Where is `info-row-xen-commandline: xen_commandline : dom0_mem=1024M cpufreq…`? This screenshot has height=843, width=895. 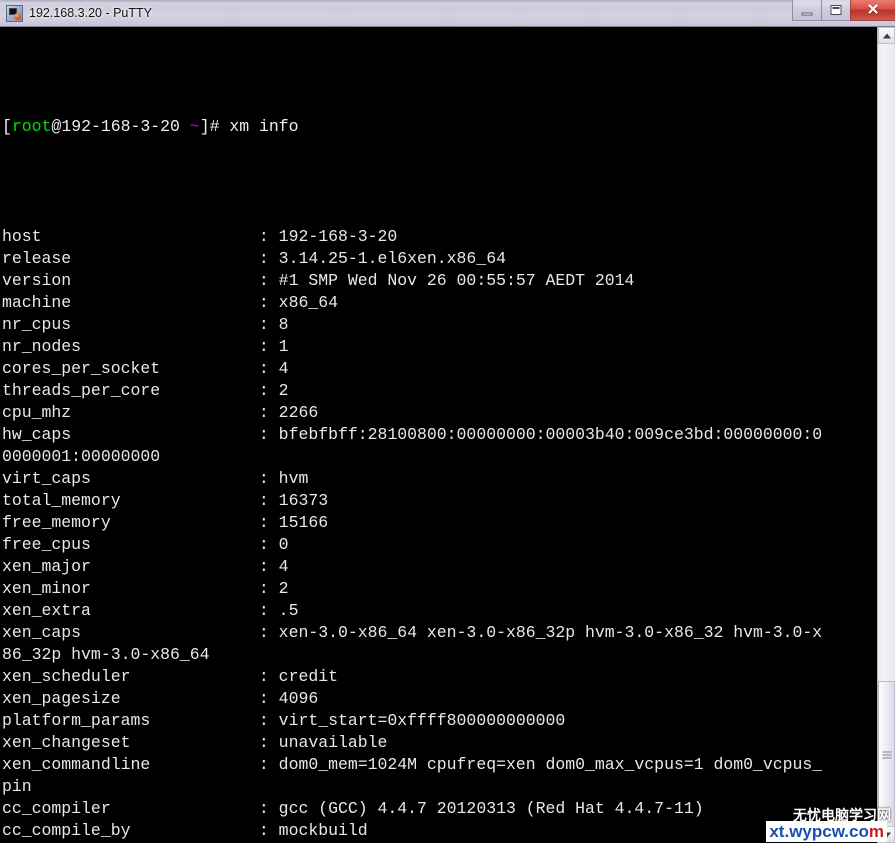 info-row-xen-commandline: xen_commandline : dom0_mem=1024M cpufreq… is located at coordinates (412, 764).